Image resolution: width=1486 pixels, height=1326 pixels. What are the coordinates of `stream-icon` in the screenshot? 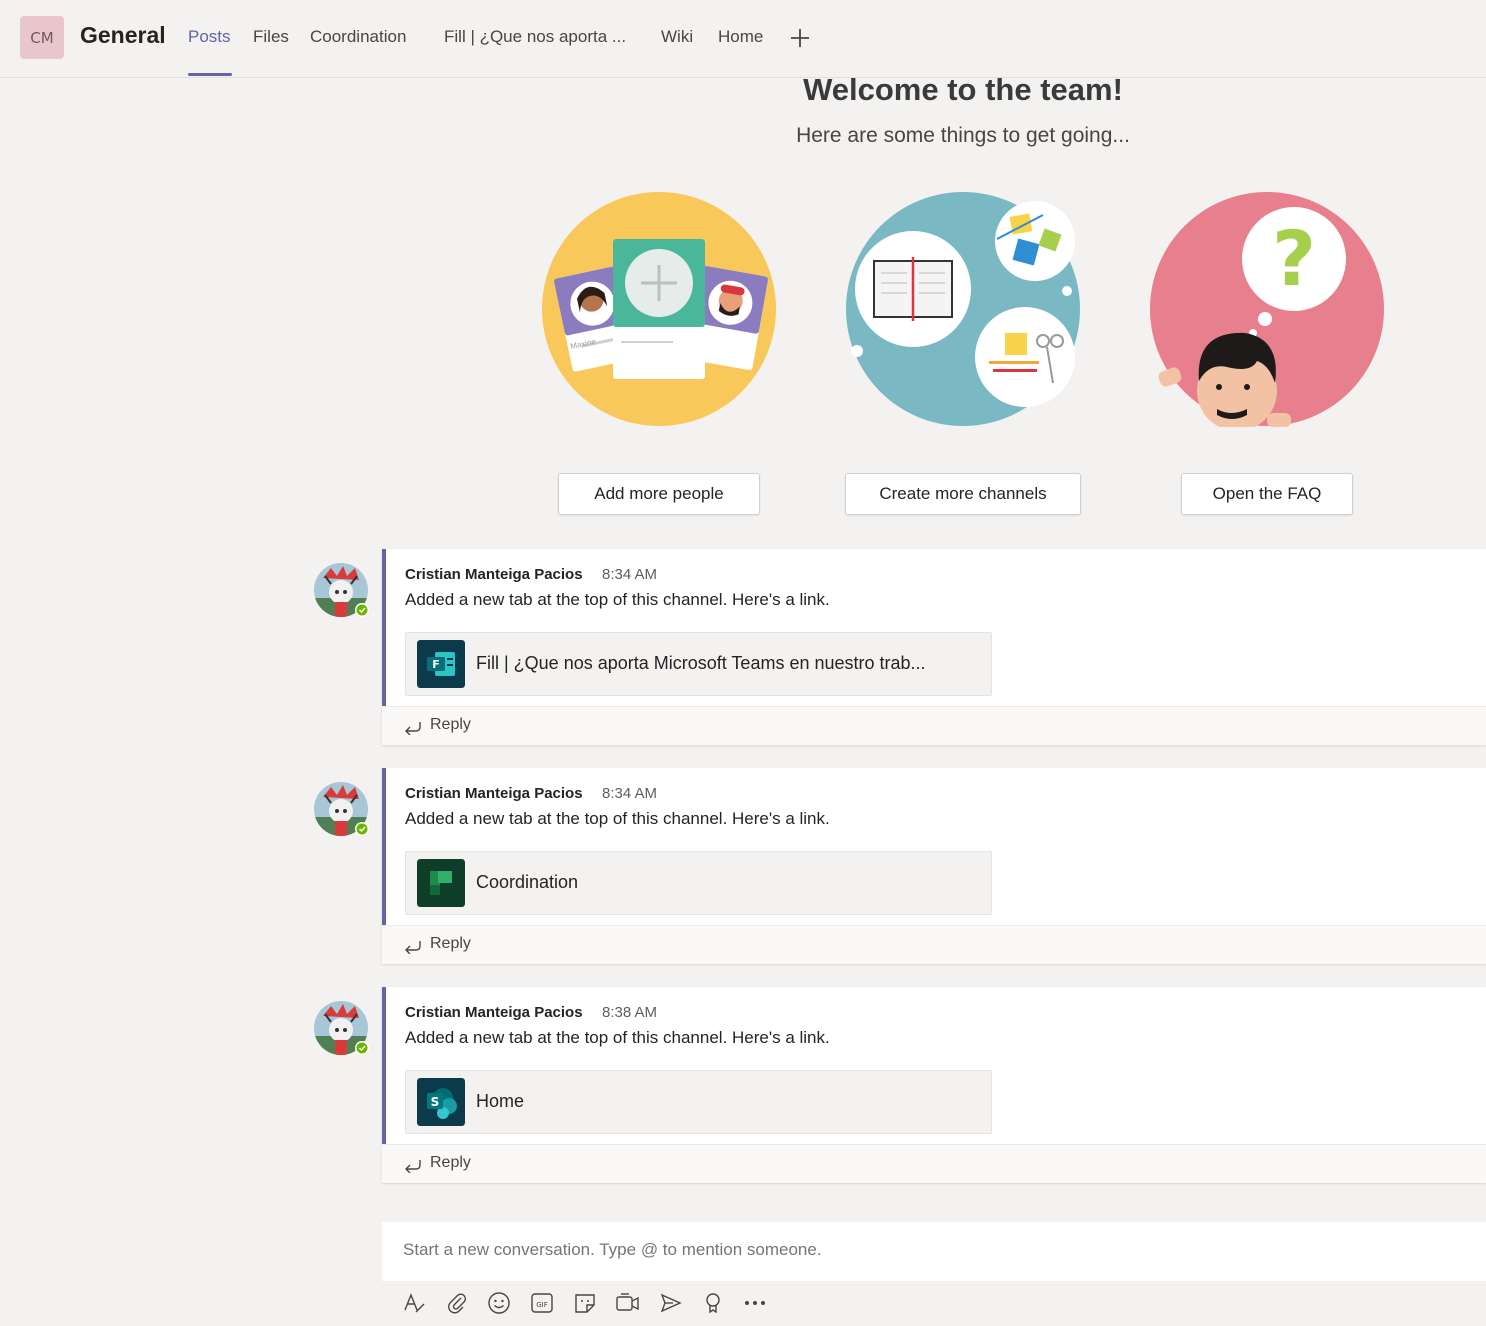 It's located at (671, 1303).